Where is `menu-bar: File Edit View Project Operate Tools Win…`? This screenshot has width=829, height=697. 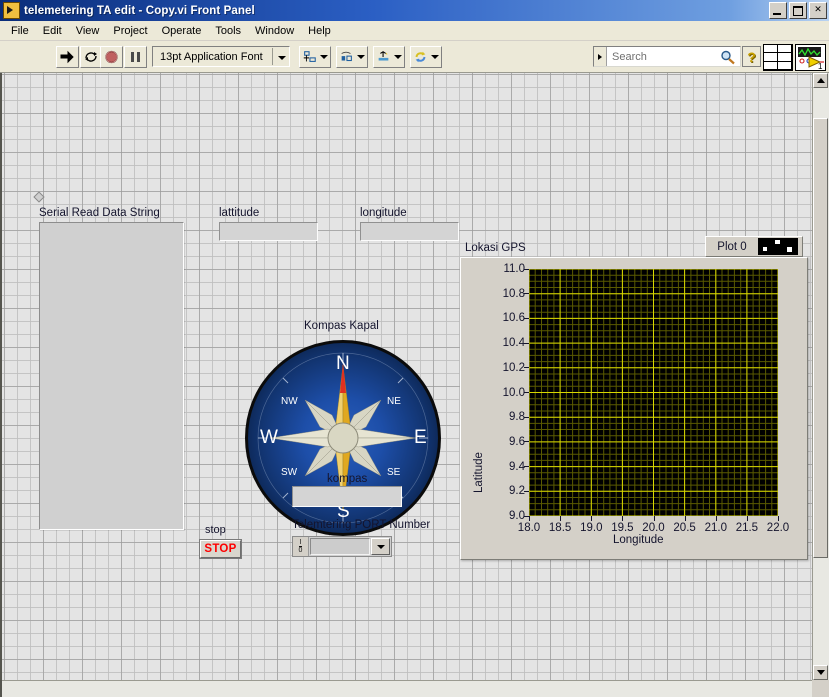 menu-bar: File Edit View Project Operate Tools Win… is located at coordinates (414, 31).